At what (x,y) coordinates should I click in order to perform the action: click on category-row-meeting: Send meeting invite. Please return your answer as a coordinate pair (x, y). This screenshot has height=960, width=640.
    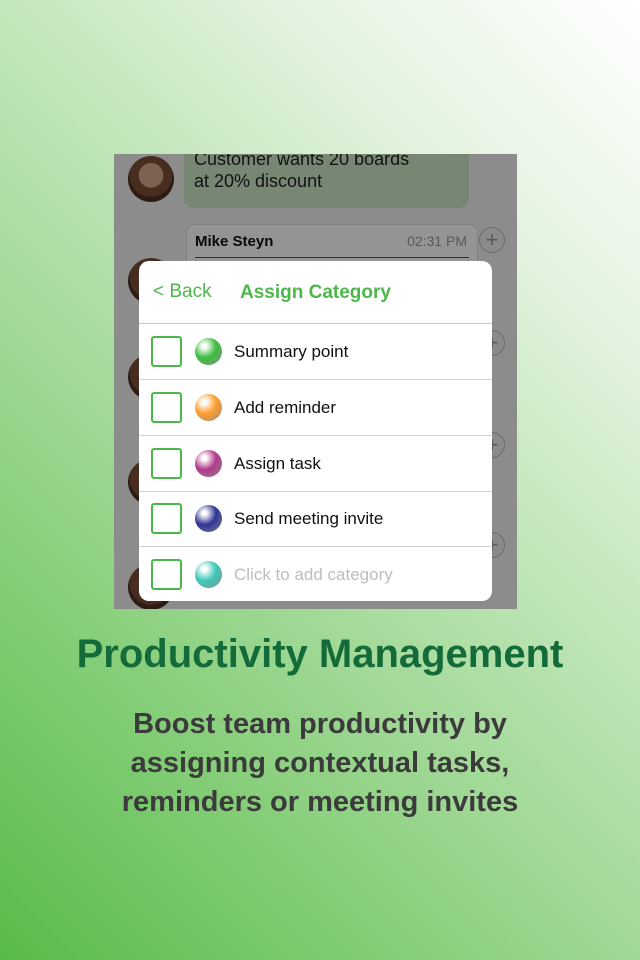
    Looking at the image, I should click on (315, 519).